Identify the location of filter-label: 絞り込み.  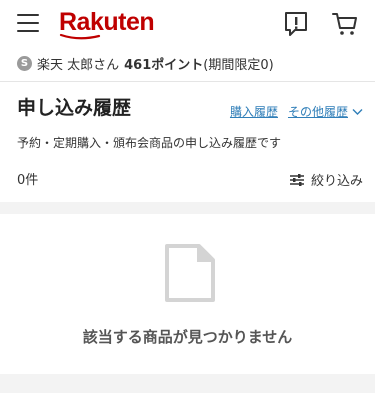
(336, 181).